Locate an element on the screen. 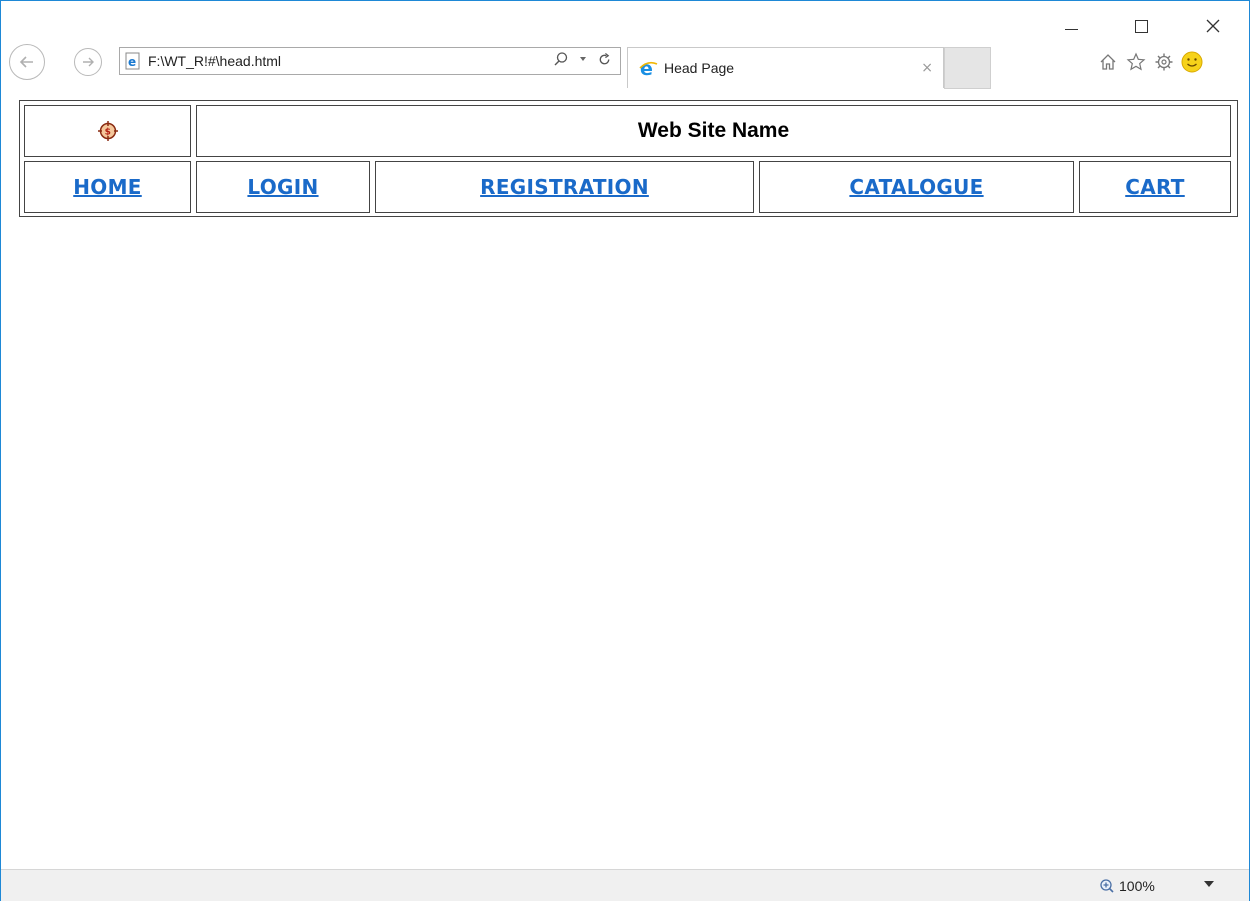 The height and width of the screenshot is (901, 1250). maximize-icon is located at coordinates (1141, 26).